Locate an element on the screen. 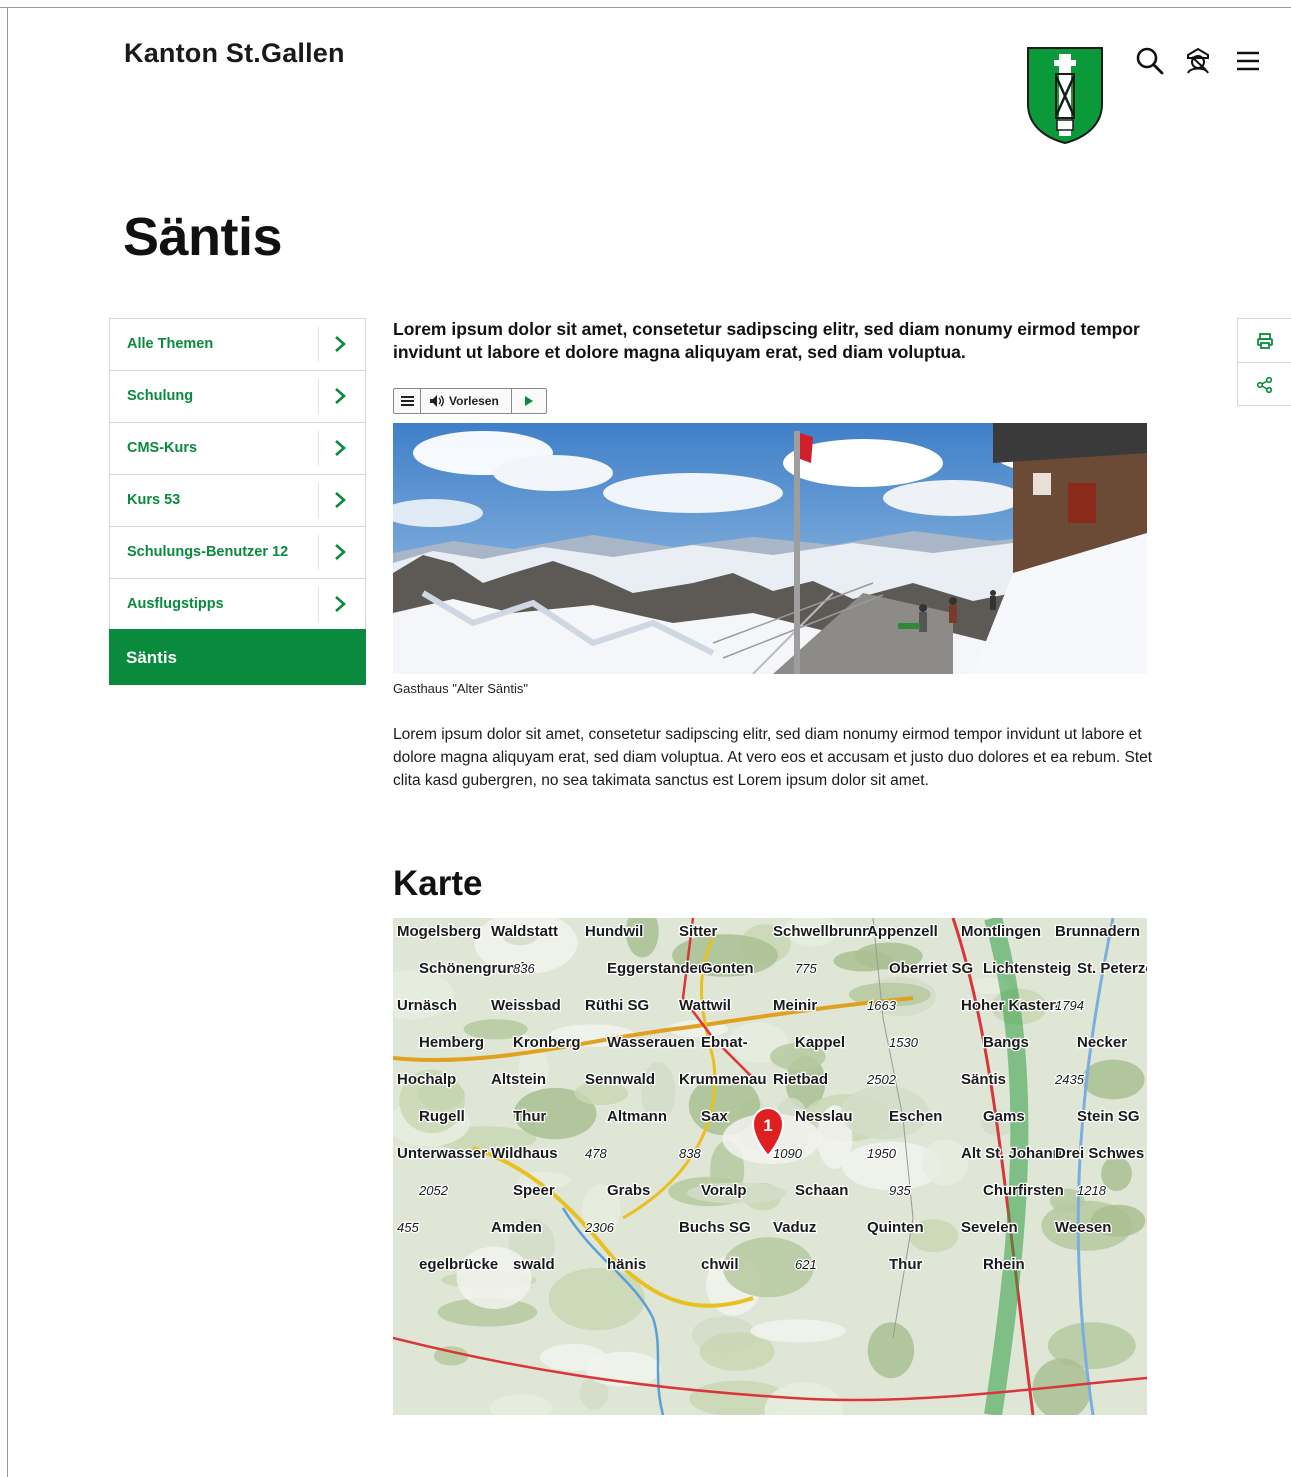  map-place-label: Lichtensteig is located at coordinates (1027, 968).